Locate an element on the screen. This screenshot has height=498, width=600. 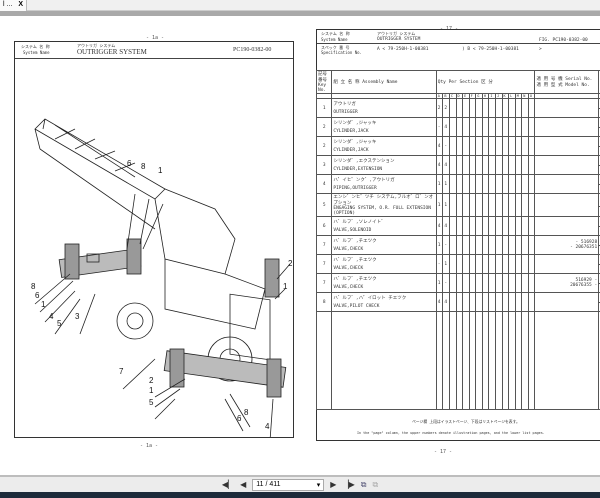
key-no: 7 is located at coordinates (324, 245).